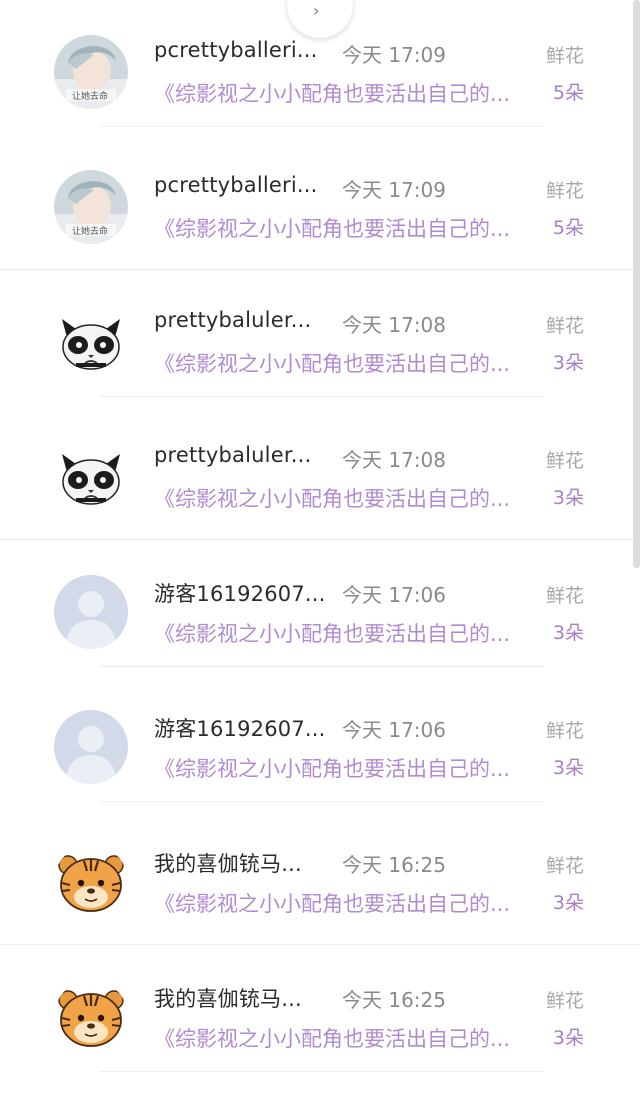 Image resolution: width=640 pixels, height=1107 pixels. What do you see at coordinates (636, 284) in the screenshot?
I see `scrollbar` at bounding box center [636, 284].